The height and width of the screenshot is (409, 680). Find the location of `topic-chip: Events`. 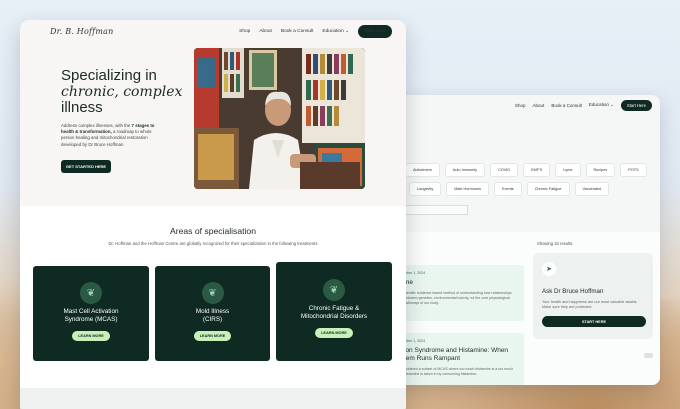

topic-chip: Events is located at coordinates (508, 189).